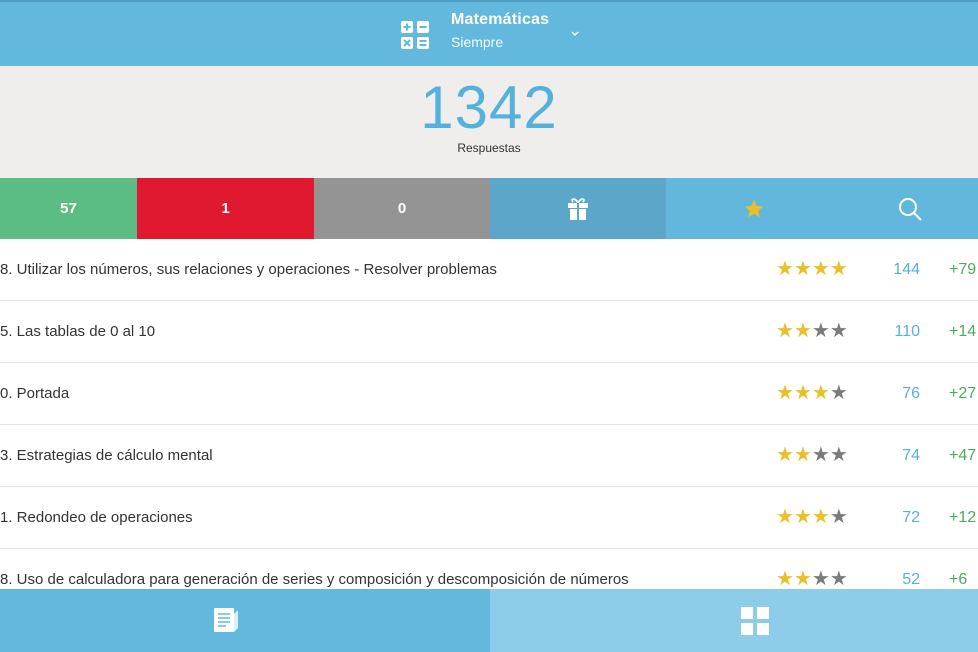 The height and width of the screenshot is (652, 978). I want to click on topic-label: 1. Redondeo de operaciones, so click(96, 517).